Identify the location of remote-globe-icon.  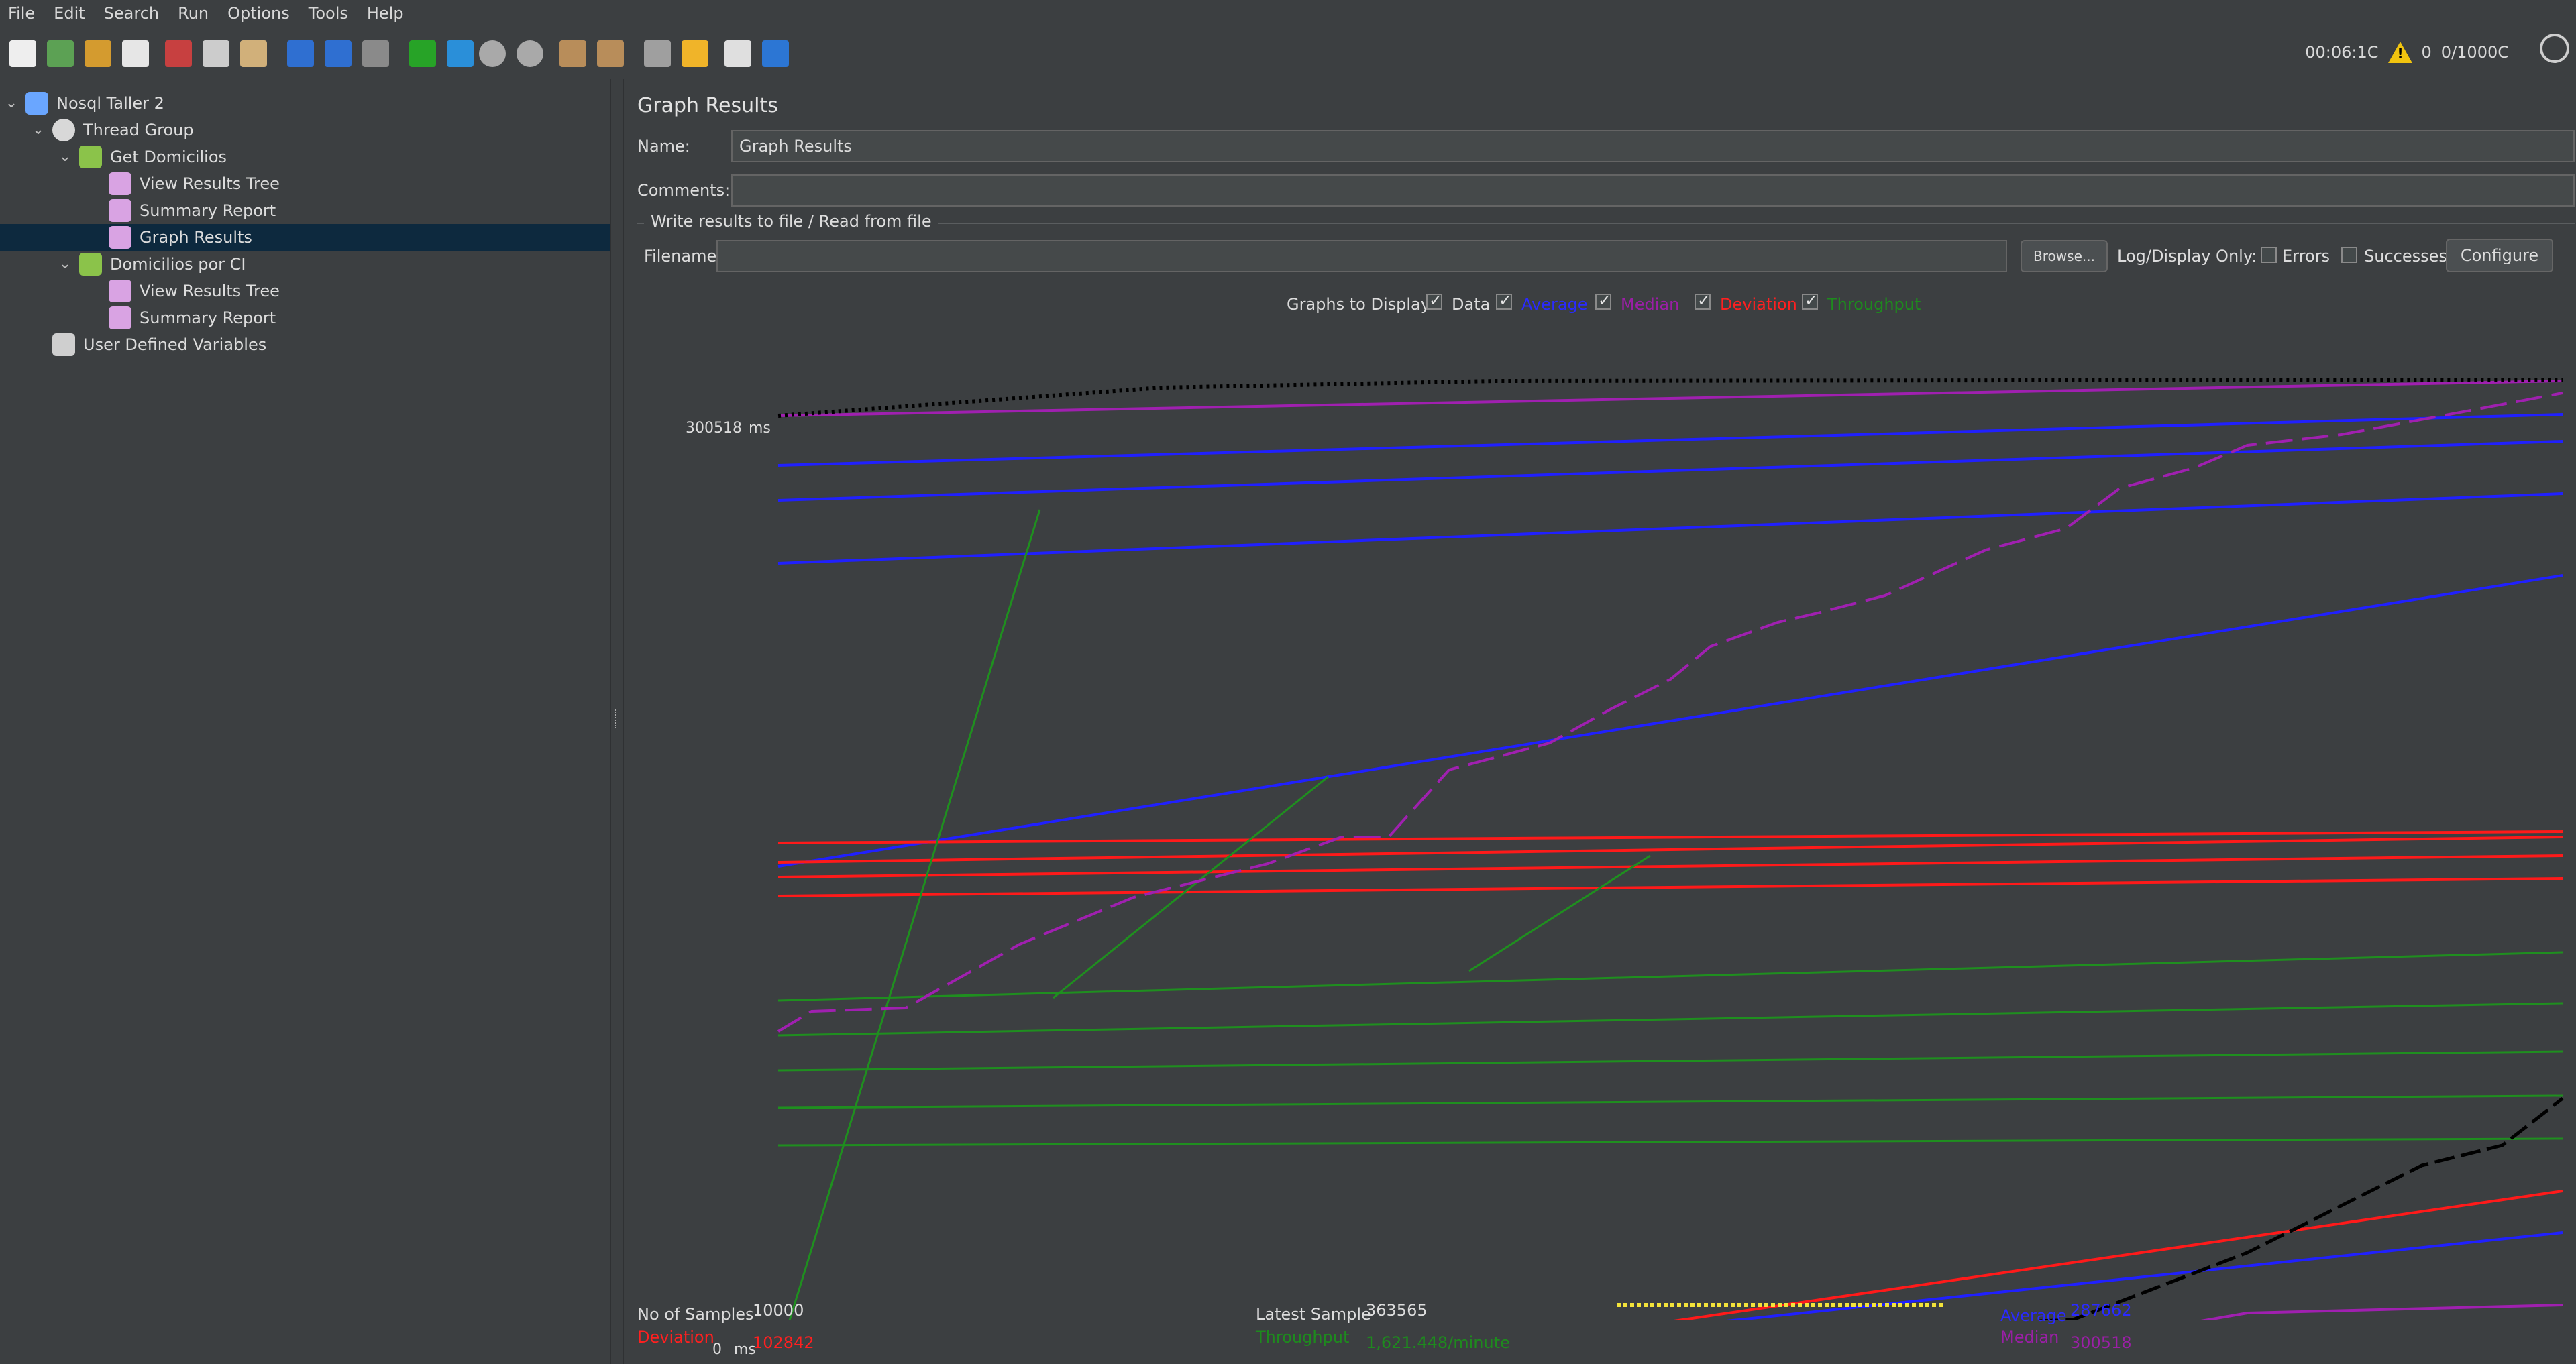
(2554, 48).